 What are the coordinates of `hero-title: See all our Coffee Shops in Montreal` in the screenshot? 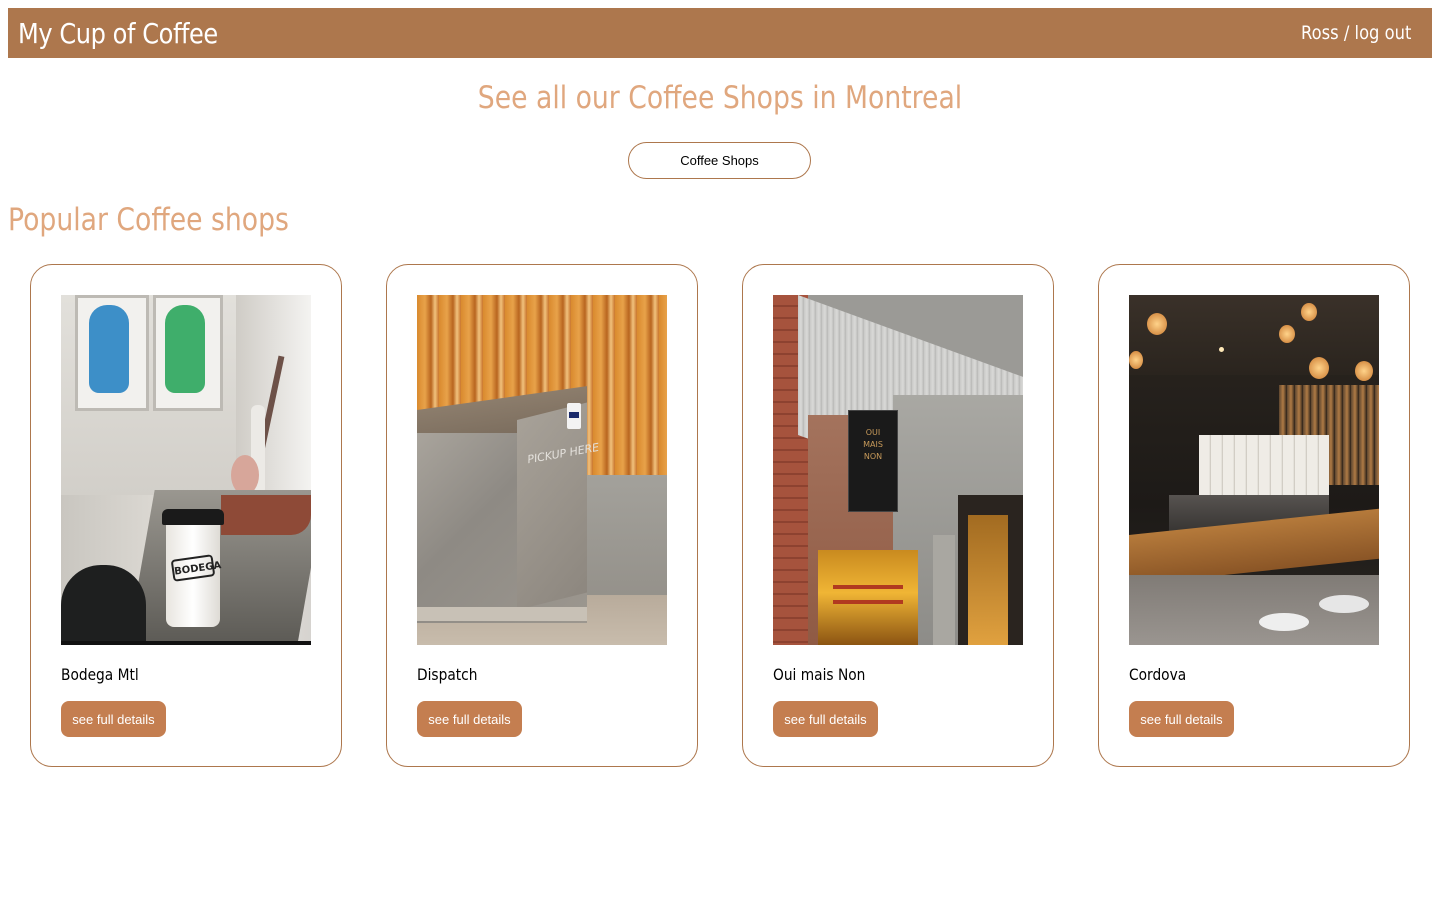 It's located at (720, 98).